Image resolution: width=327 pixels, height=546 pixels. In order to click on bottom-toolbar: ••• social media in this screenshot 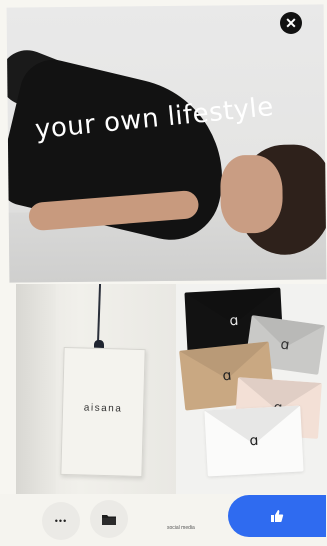, I will do `click(163, 520)`.